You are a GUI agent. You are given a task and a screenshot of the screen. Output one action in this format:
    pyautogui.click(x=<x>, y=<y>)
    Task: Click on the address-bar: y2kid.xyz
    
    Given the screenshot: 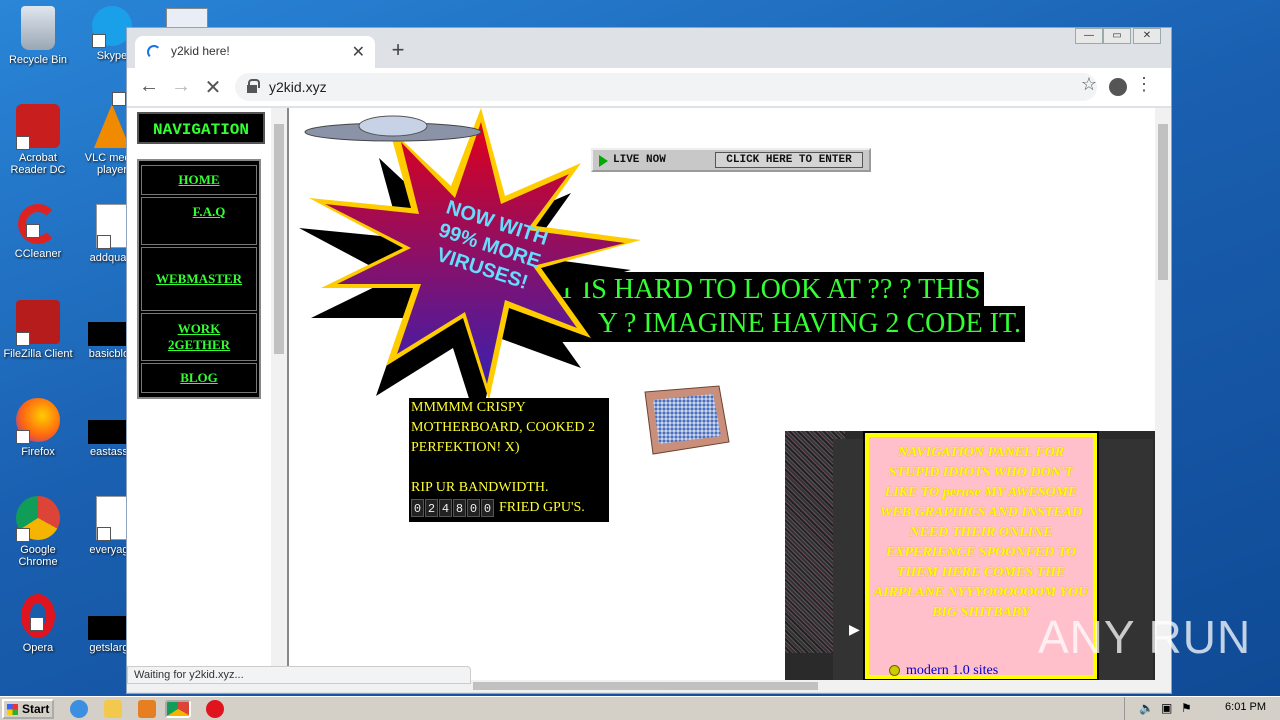 What is the action you would take?
    pyautogui.click(x=666, y=87)
    